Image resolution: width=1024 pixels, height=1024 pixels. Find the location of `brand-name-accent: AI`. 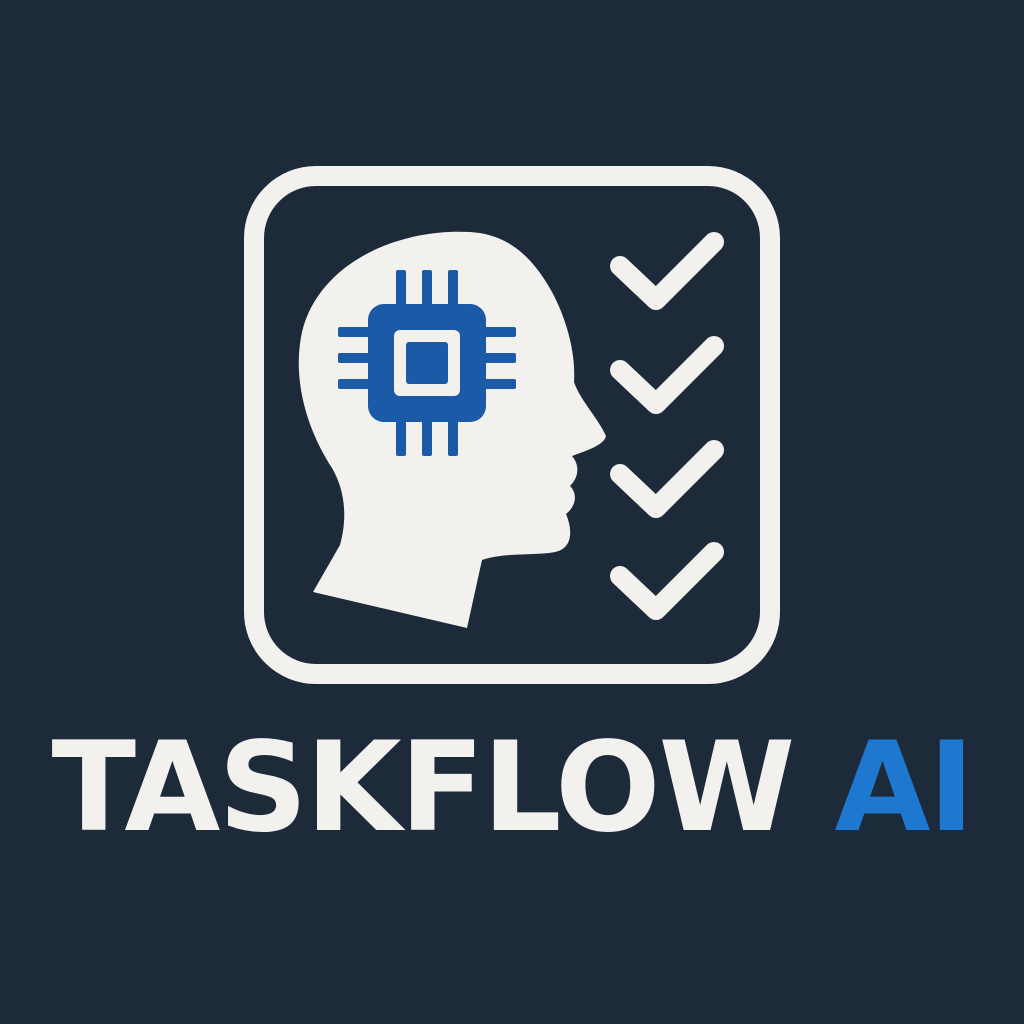

brand-name-accent: AI is located at coordinates (904, 788).